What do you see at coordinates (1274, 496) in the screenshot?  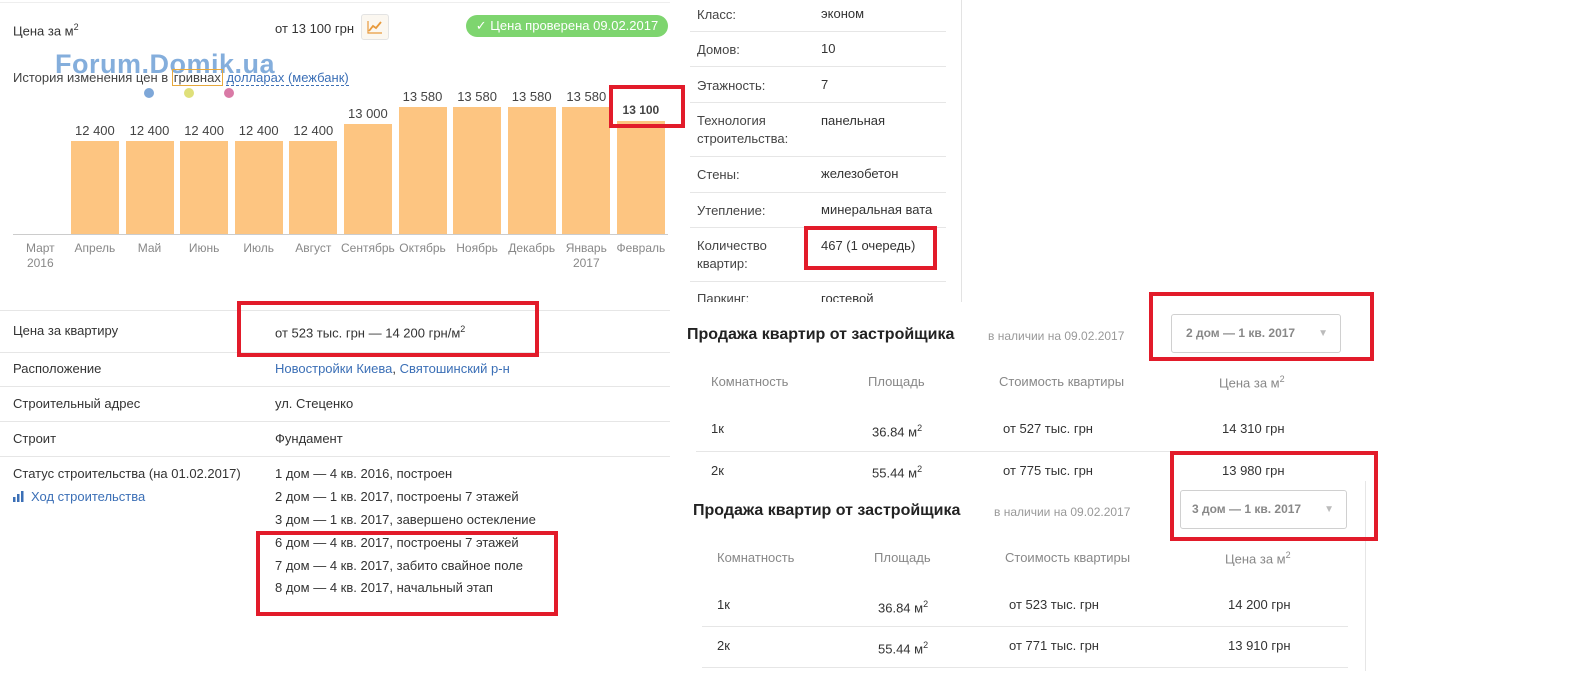 I see `highlight-house3-select` at bounding box center [1274, 496].